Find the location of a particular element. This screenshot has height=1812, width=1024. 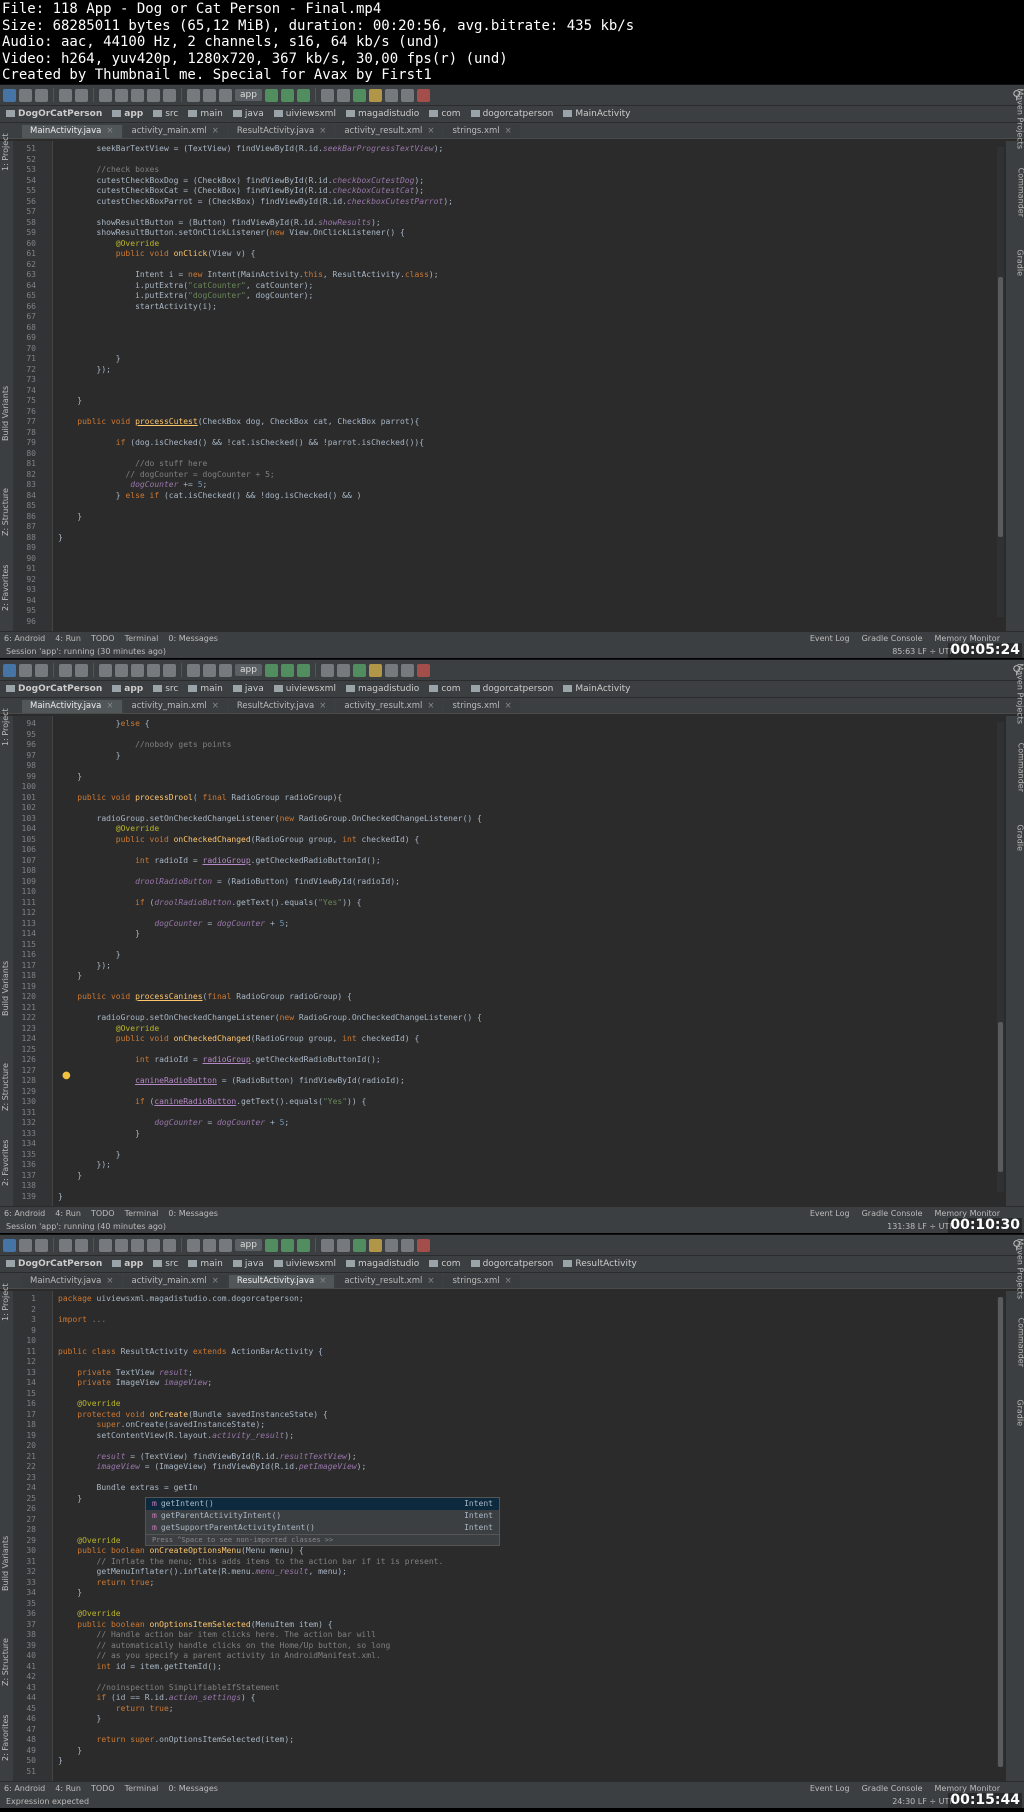

build-icon is located at coordinates (225, 670).